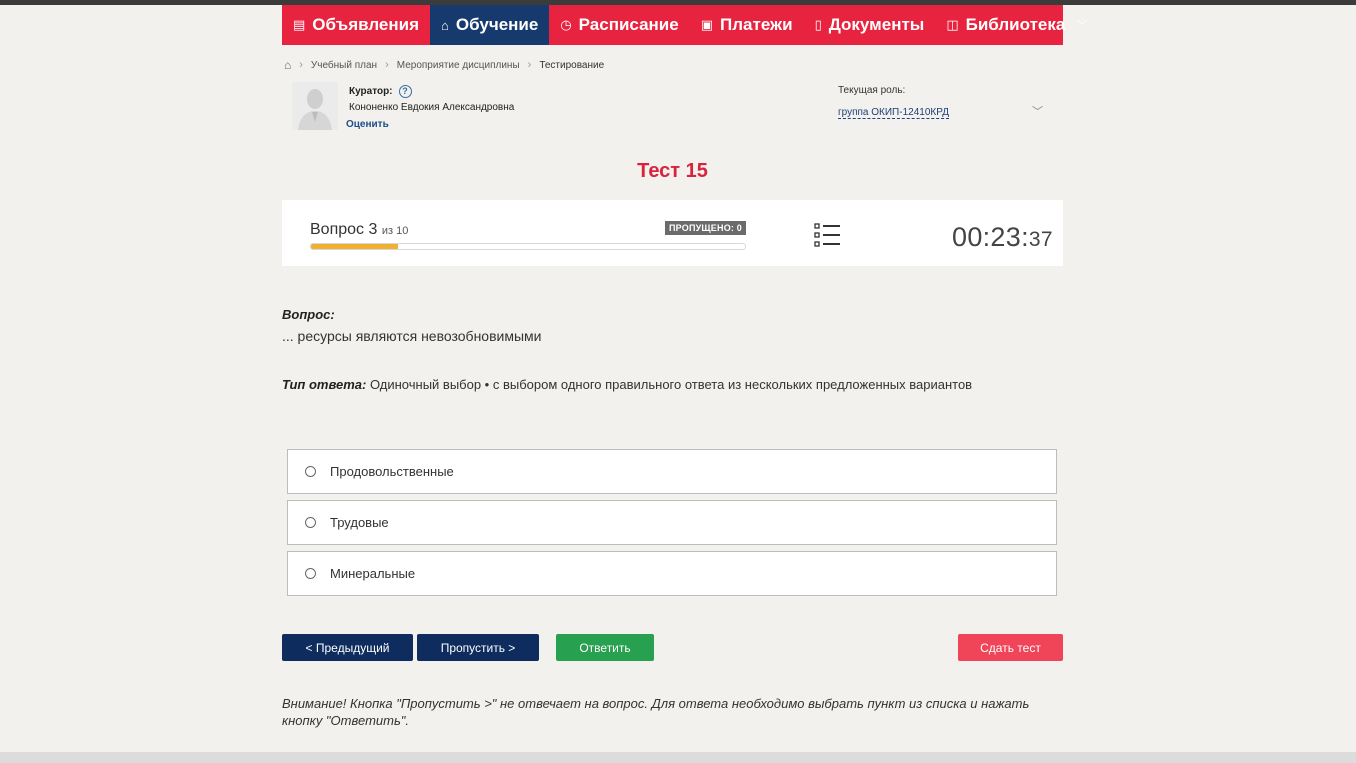 This screenshot has width=1356, height=763. What do you see at coordinates (373, 573) in the screenshot?
I see `answer-option-label: Минеральные` at bounding box center [373, 573].